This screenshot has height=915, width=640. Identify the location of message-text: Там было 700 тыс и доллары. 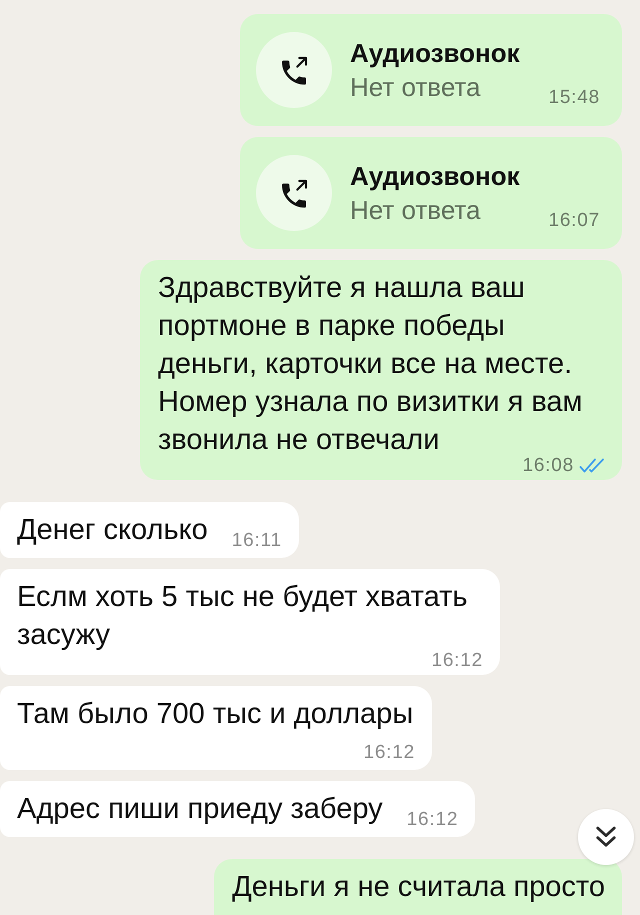
(215, 714).